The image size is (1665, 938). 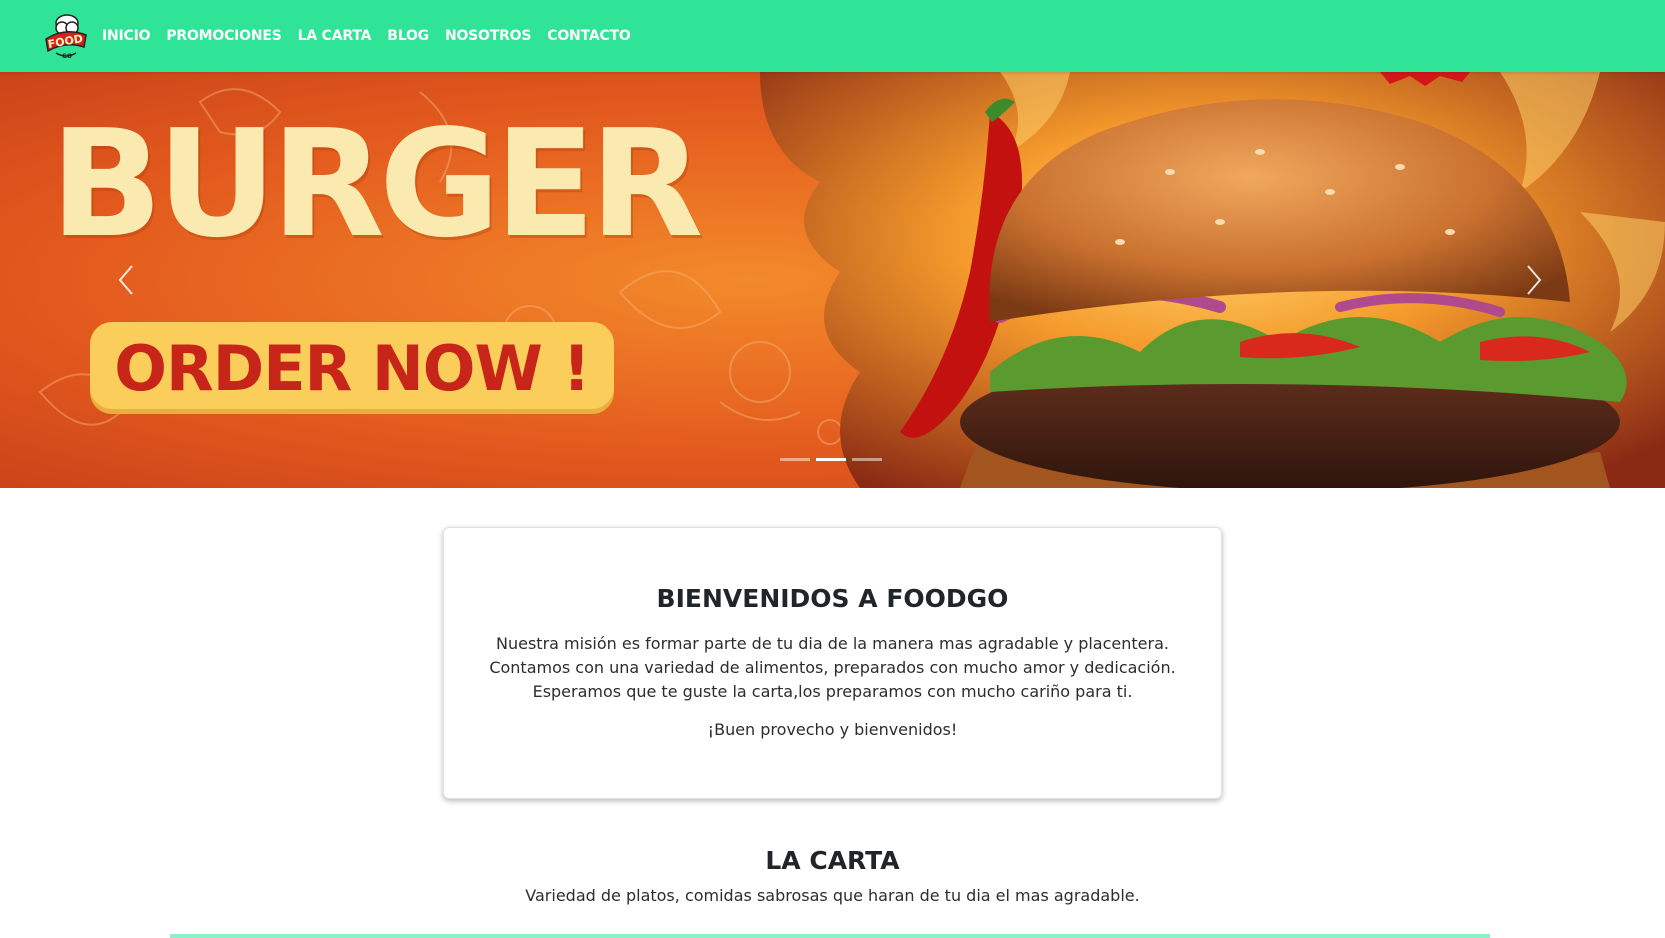 I want to click on carousel-next-button, so click(x=1535, y=280).